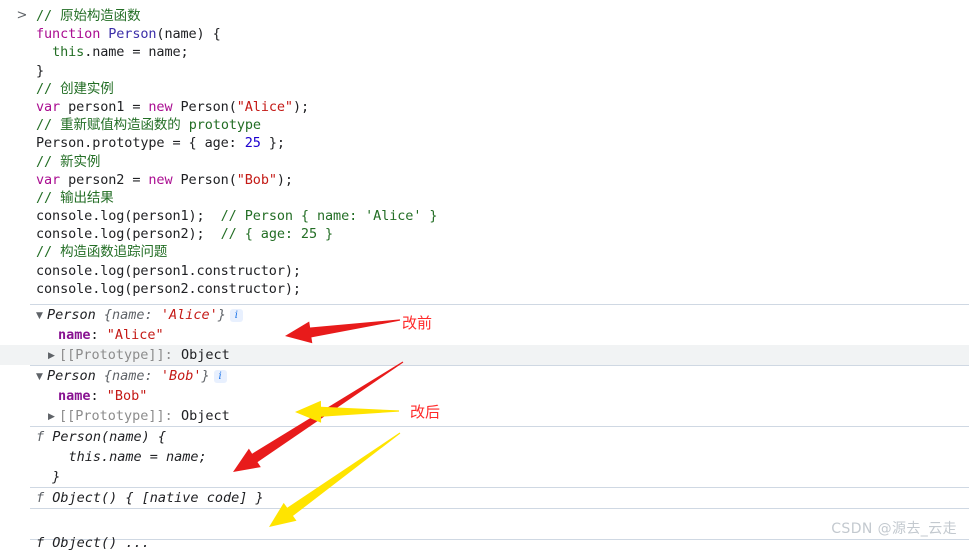 This screenshot has width=969, height=553. Describe the element at coordinates (502, 252) in the screenshot. I see `code-line: // 构造函数追踪问题` at that location.